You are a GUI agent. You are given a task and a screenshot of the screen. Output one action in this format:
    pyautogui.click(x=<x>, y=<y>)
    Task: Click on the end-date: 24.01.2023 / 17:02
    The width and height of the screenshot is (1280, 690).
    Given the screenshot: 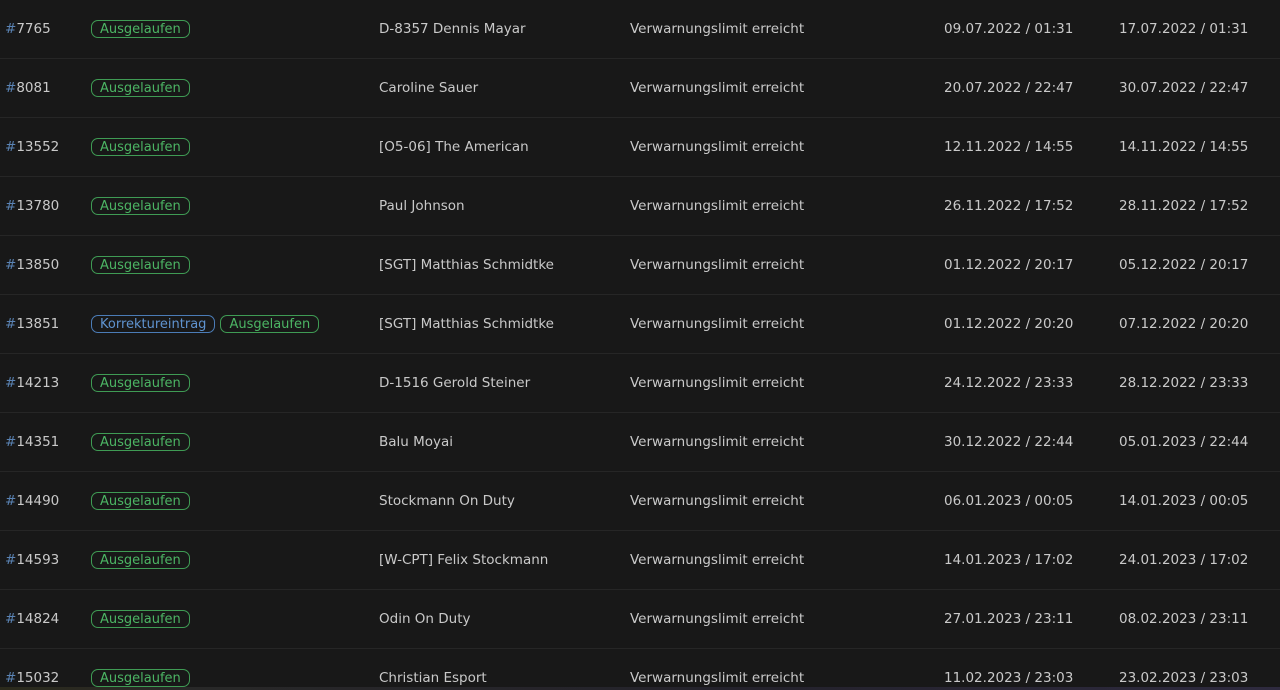 What is the action you would take?
    pyautogui.click(x=1184, y=560)
    